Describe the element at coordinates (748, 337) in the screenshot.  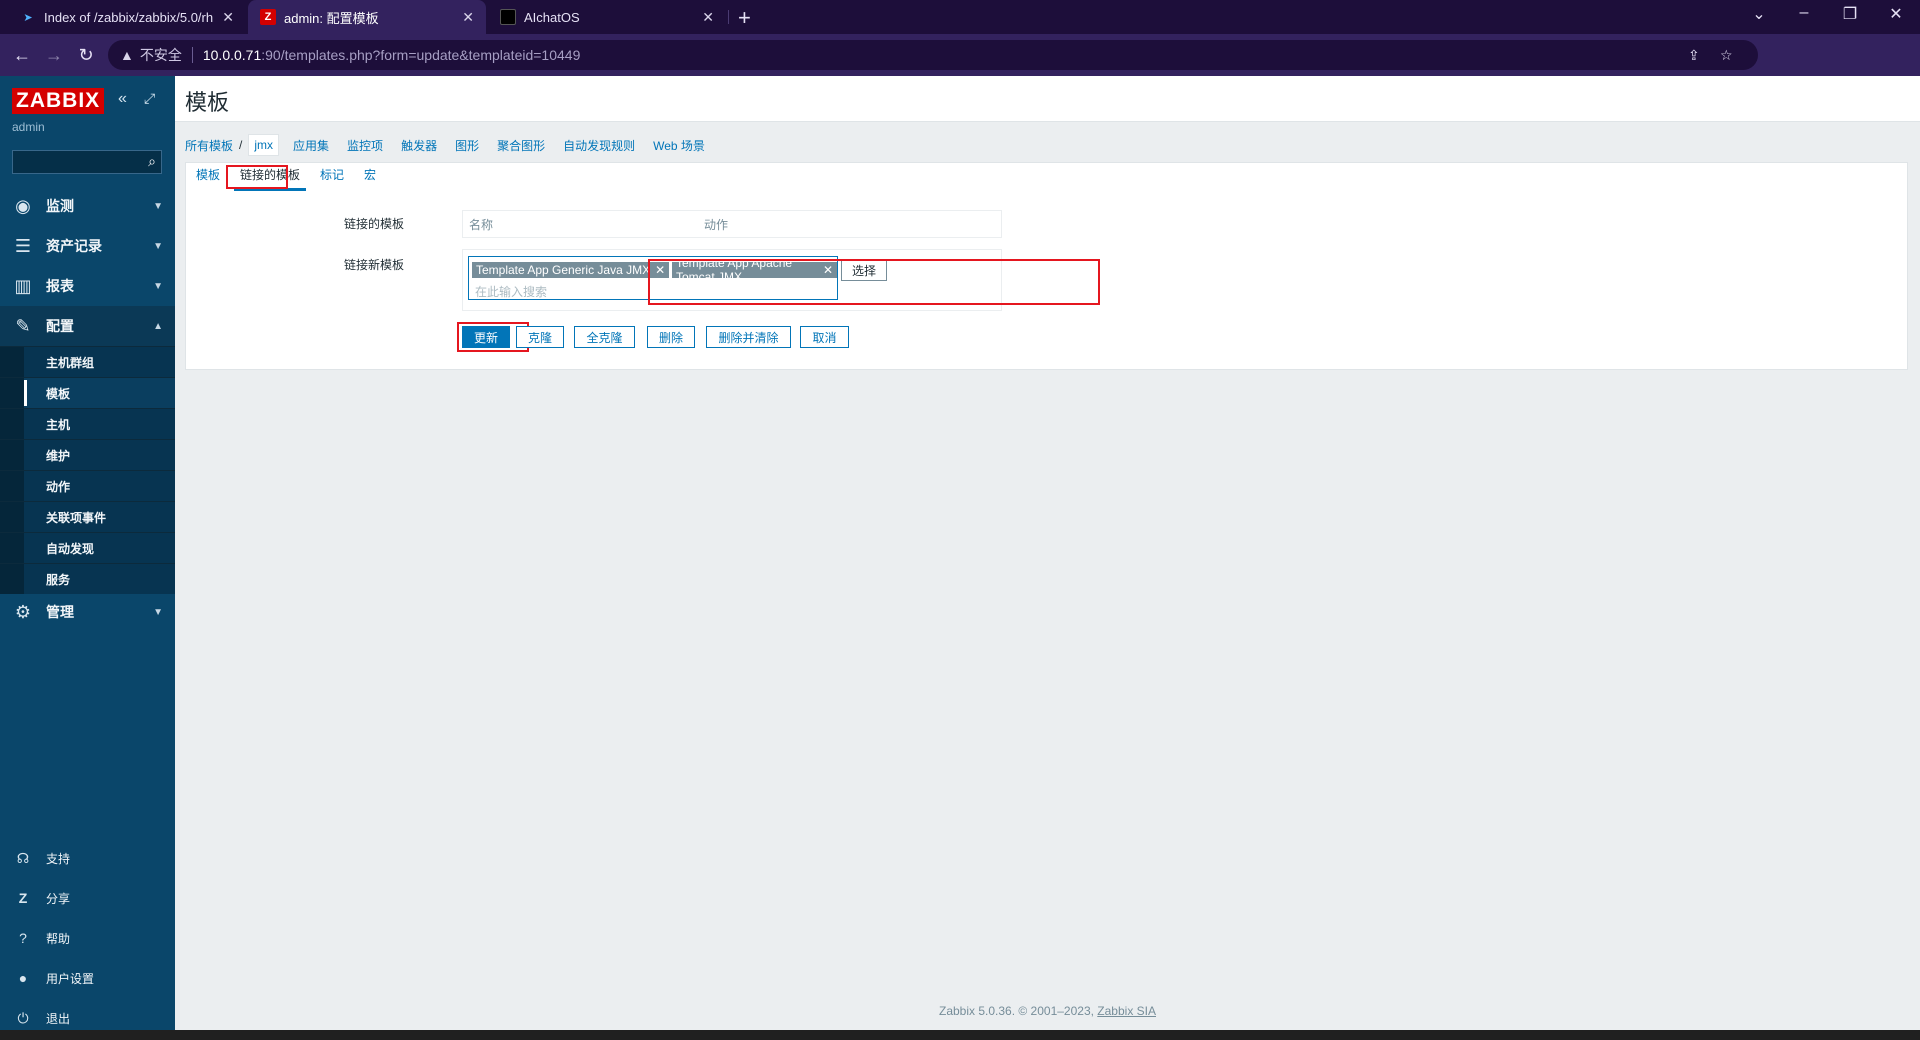
I see `delete-and-clear-button: 删除并清除` at that location.